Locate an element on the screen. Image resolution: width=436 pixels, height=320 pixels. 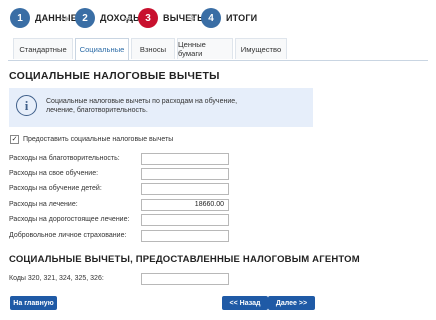
next-button: Далее >> is located at coordinates (291, 303).